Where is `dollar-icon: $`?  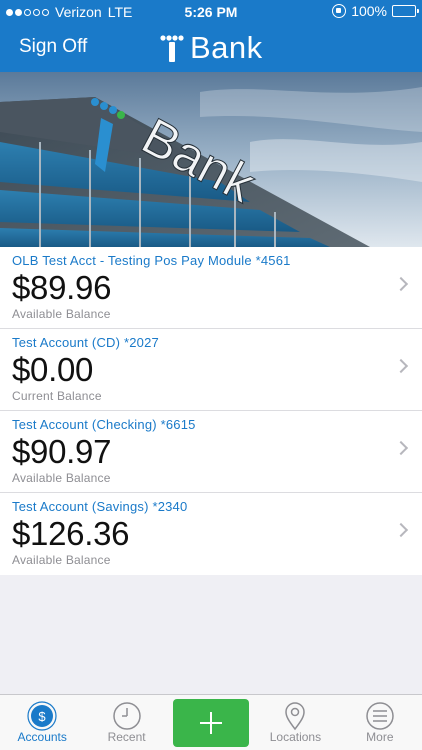 dollar-icon: $ is located at coordinates (42, 716).